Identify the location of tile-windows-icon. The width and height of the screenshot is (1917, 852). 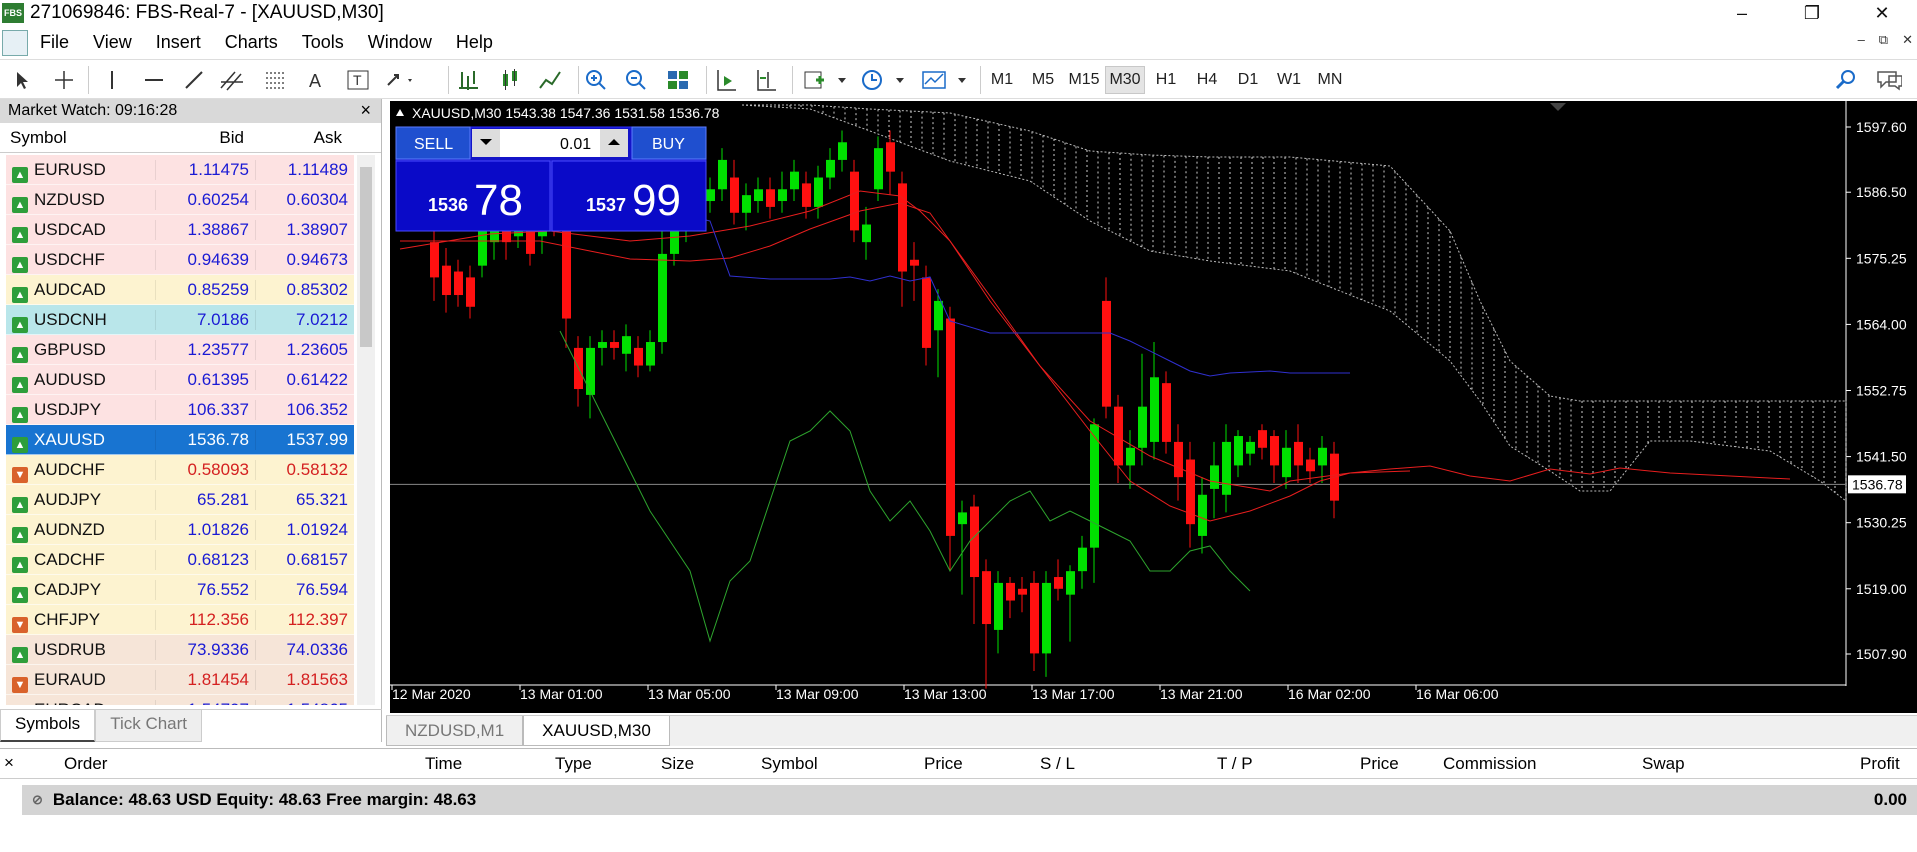
(678, 80).